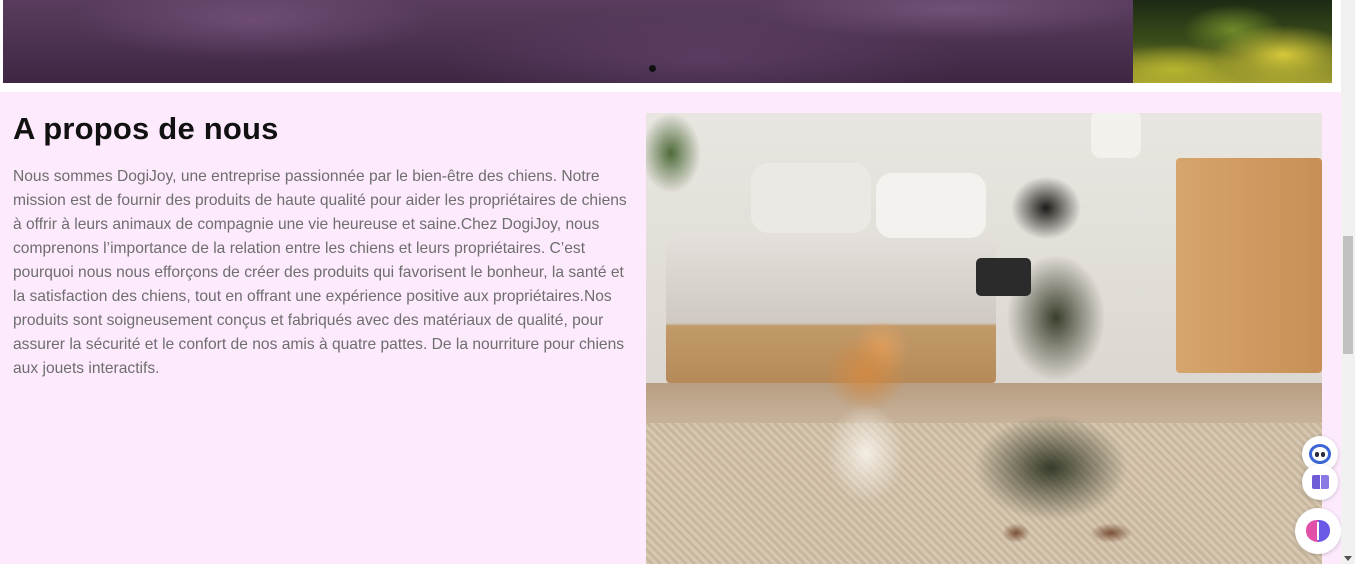 The height and width of the screenshot is (564, 1355). What do you see at coordinates (146, 128) in the screenshot?
I see `about-title: A propos de nous` at bounding box center [146, 128].